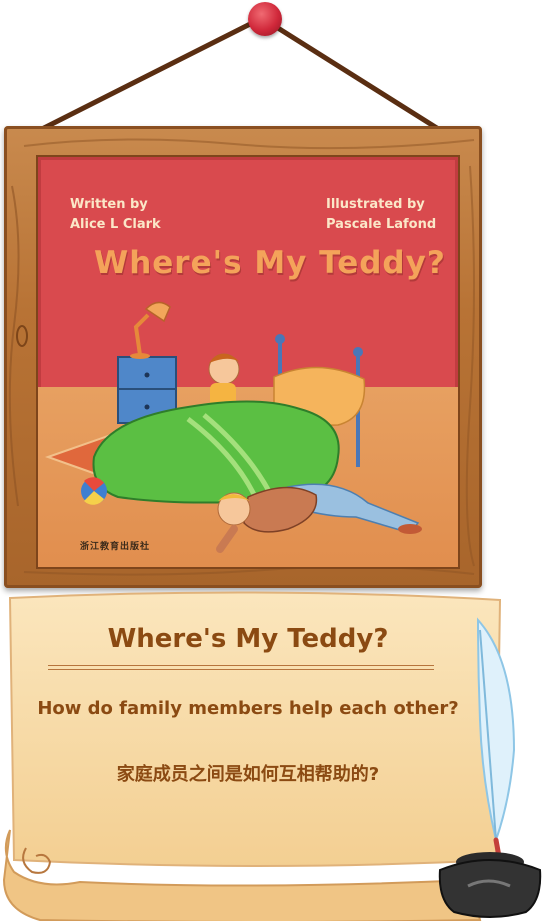  What do you see at coordinates (115, 215) in the screenshot?
I see `author-credit: Written by Alice L Clark` at bounding box center [115, 215].